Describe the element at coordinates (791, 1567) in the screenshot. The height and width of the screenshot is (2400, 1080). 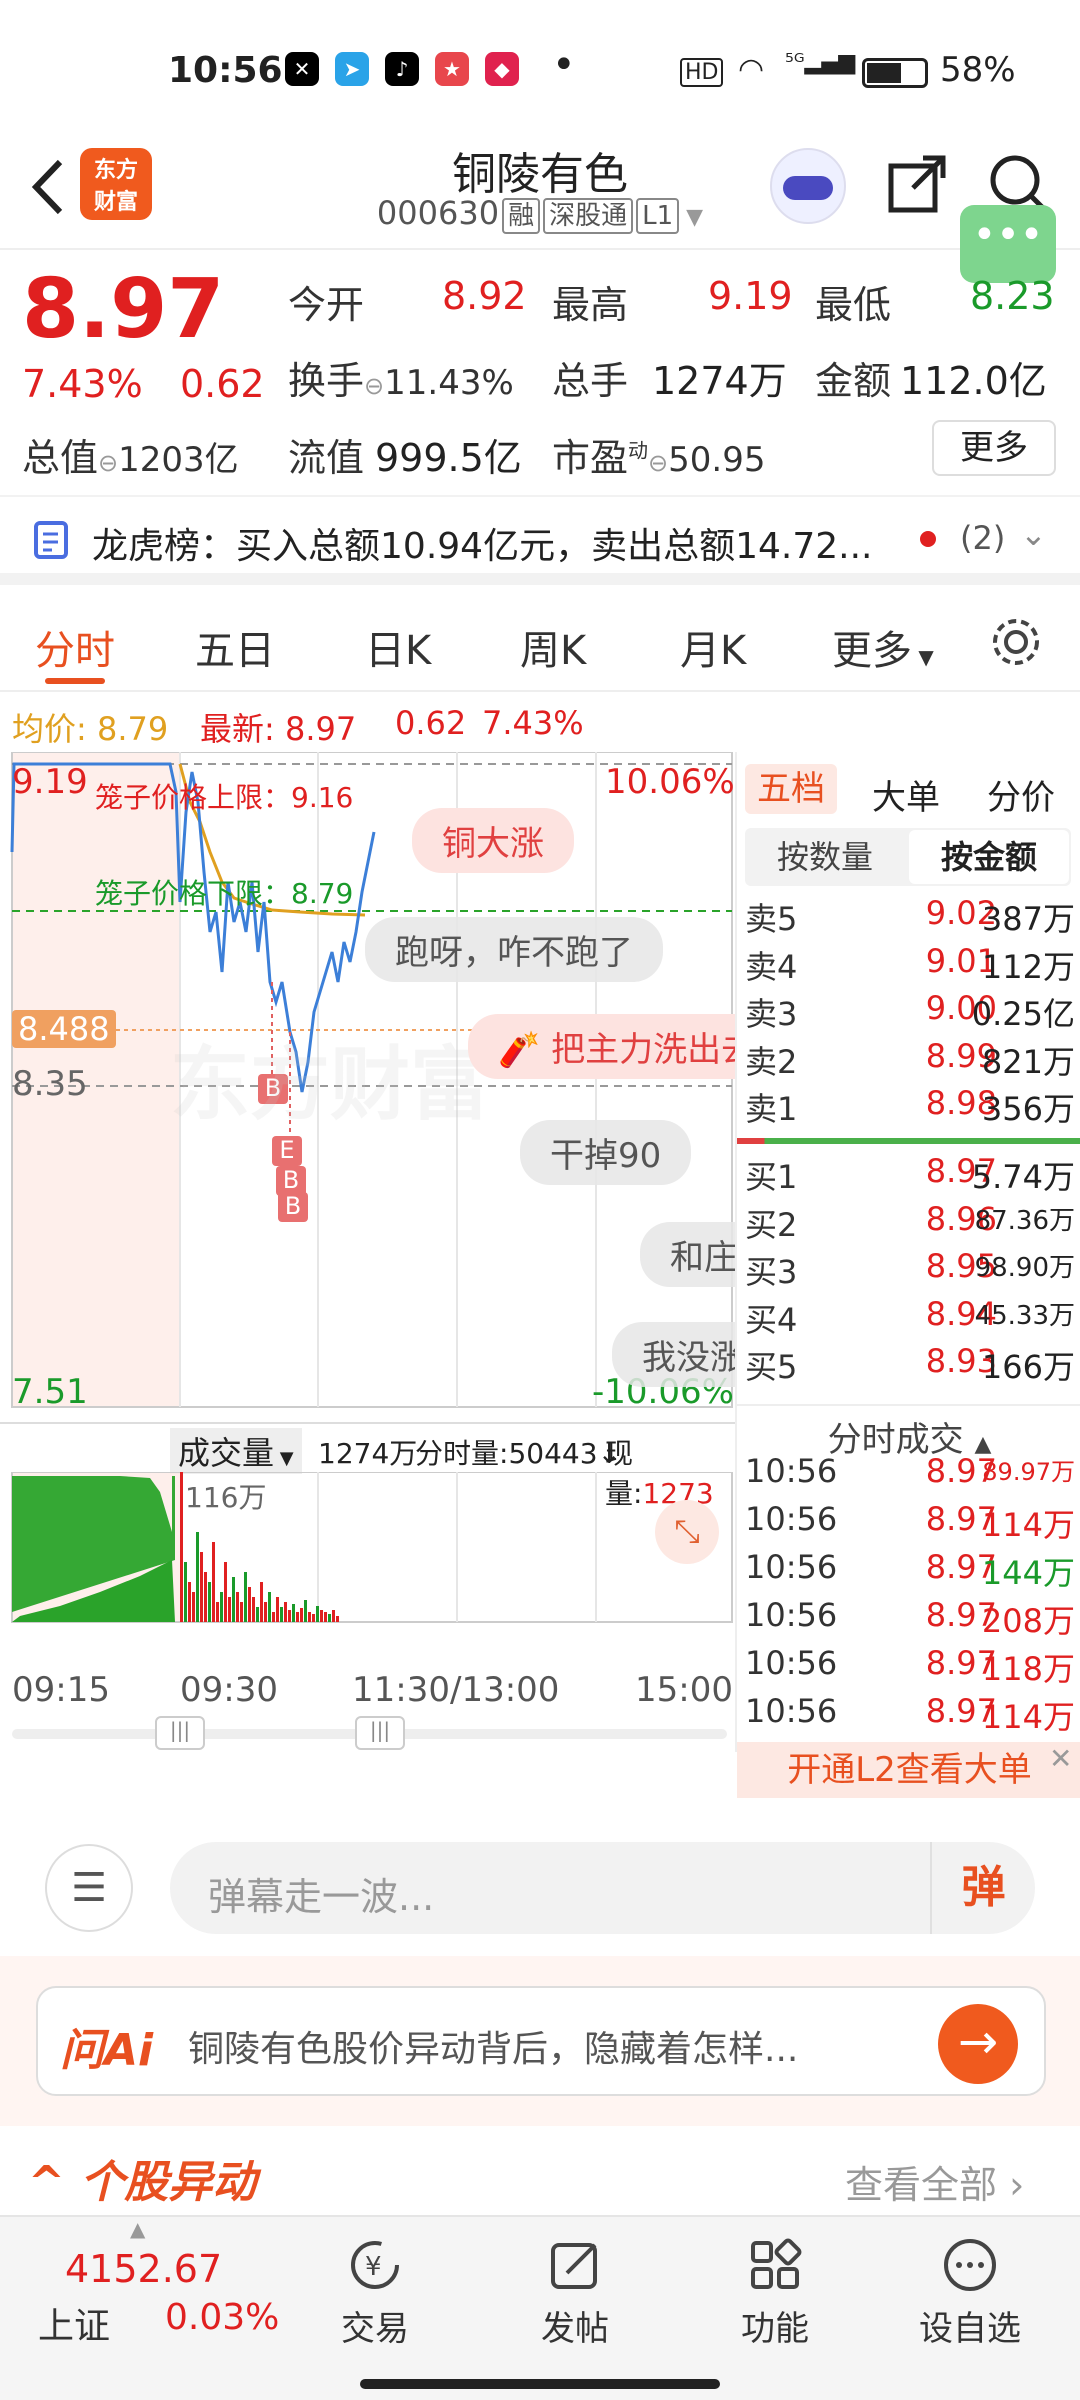
I see `tick-time: 10:56` at that location.